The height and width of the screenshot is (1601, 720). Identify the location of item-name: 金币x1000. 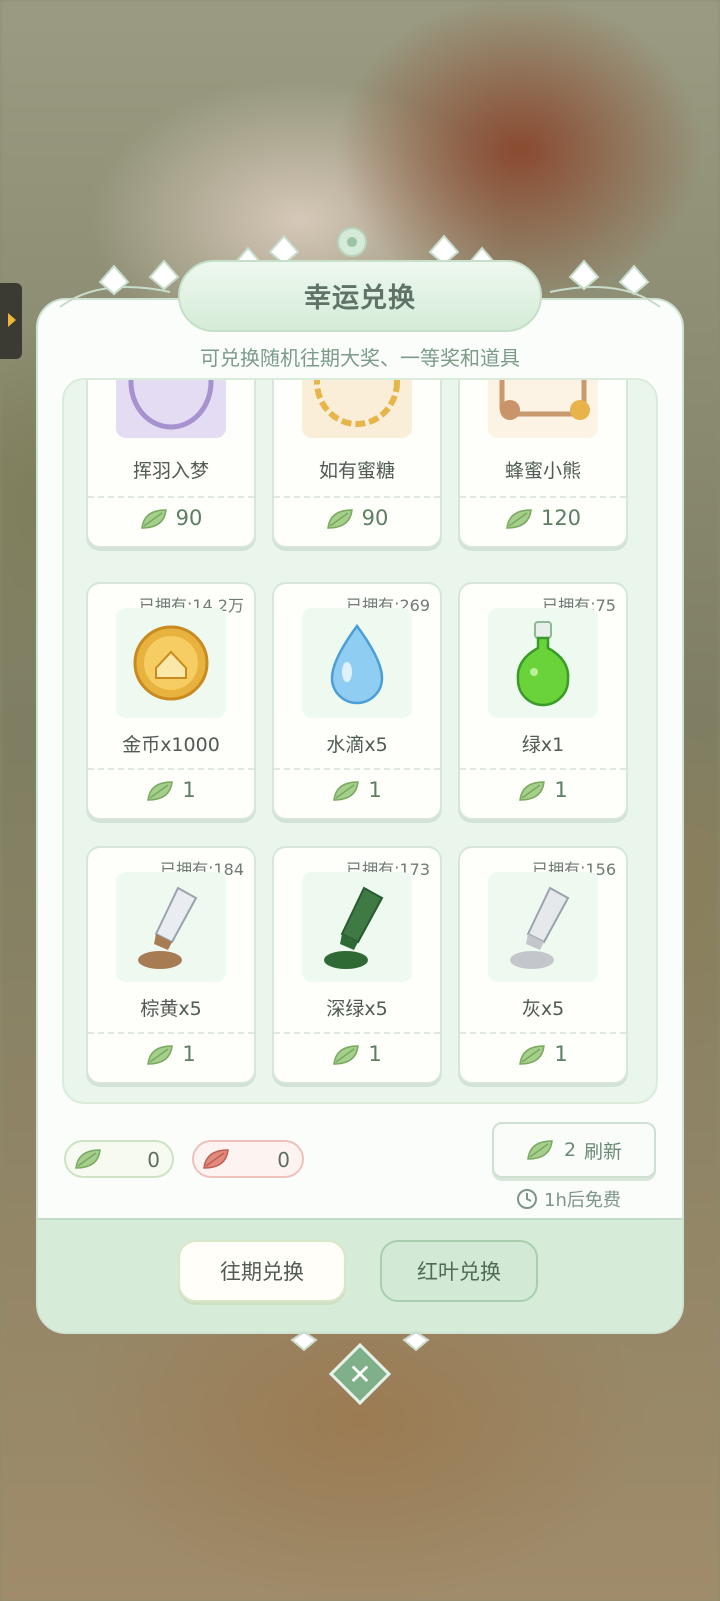
(171, 745).